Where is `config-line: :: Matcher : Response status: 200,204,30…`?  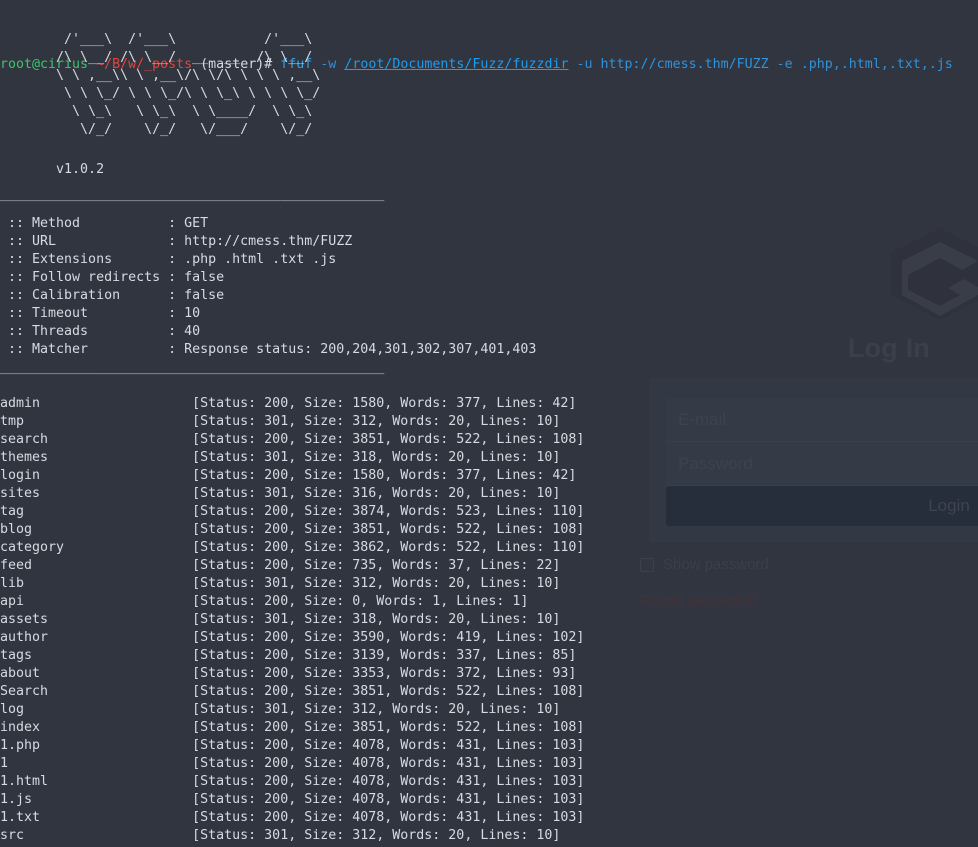
config-line: :: Matcher : Response status: 200,204,30… is located at coordinates (268, 349).